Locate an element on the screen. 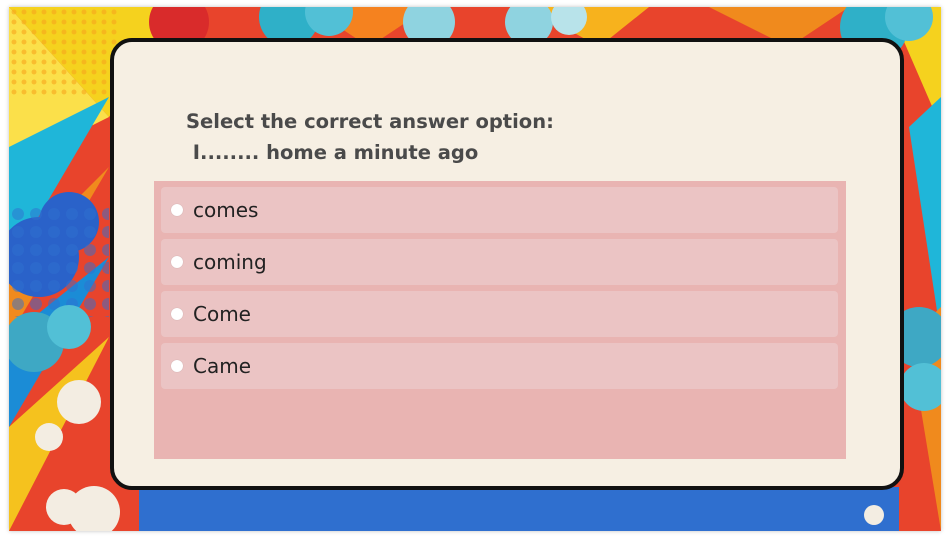  option-comes: comes is located at coordinates (499, 210).